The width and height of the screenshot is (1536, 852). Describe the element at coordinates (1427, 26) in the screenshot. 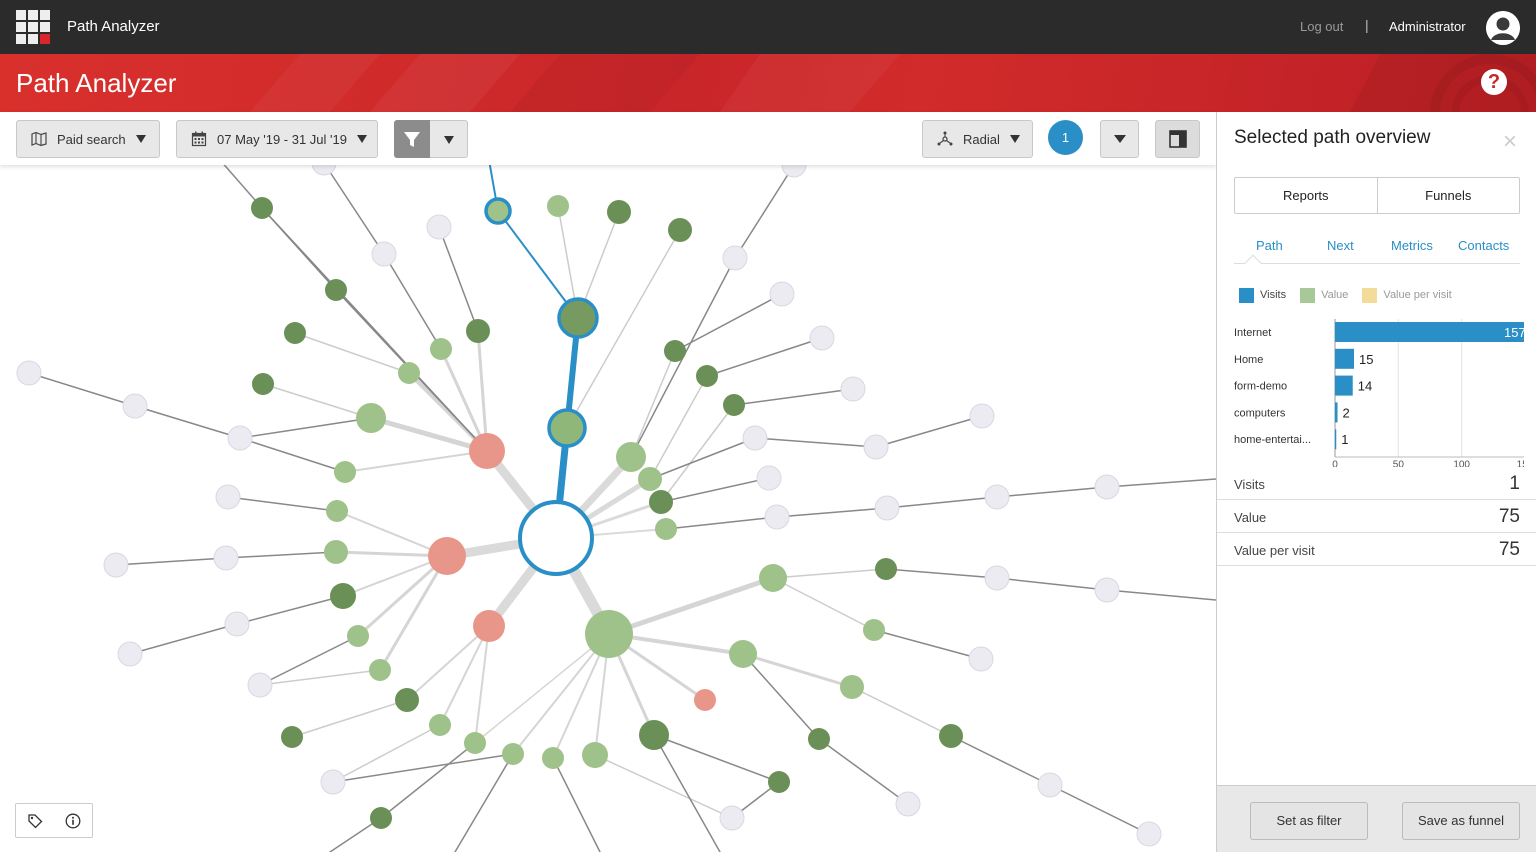

I see `user-name: Administrator` at that location.